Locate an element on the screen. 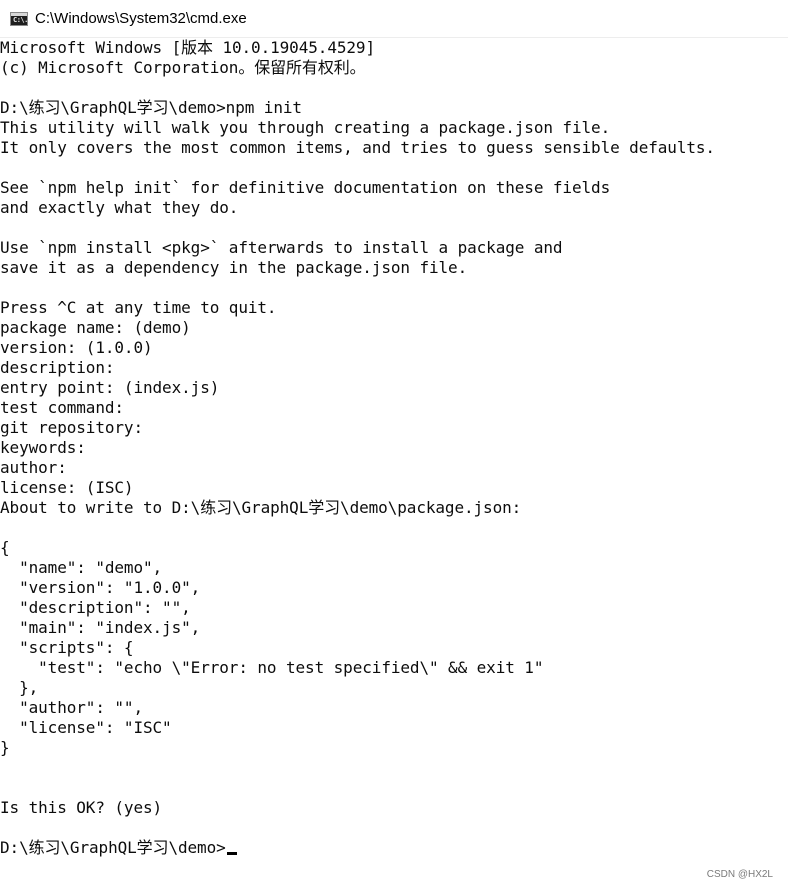 The image size is (788, 889). console-line: } is located at coordinates (5, 748).